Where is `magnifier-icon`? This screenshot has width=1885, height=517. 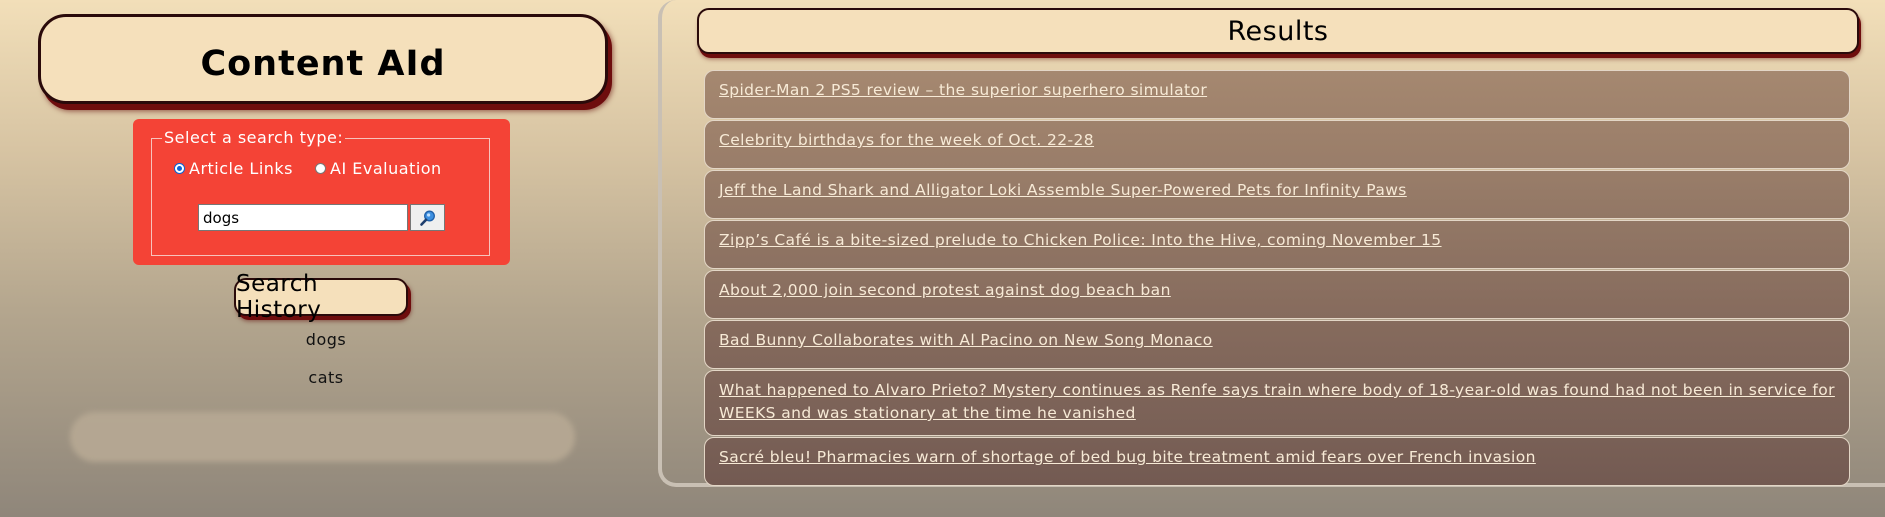
magnifier-icon is located at coordinates (427, 218).